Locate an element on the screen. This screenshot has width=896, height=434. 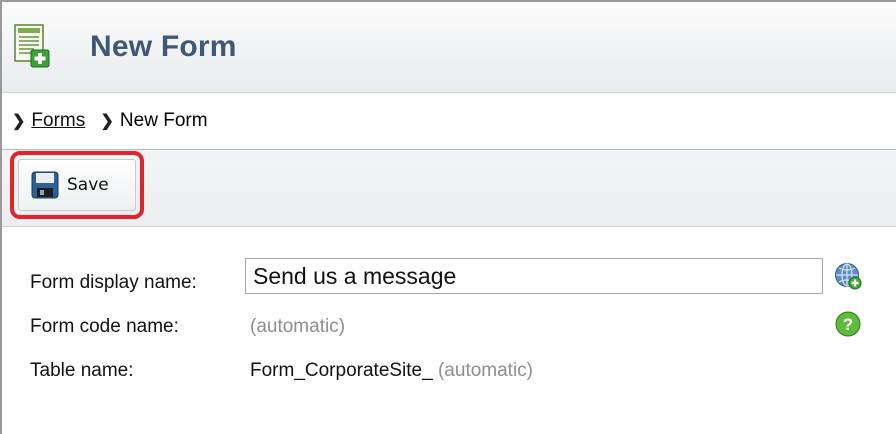
save-button: Save is located at coordinates (77, 185).